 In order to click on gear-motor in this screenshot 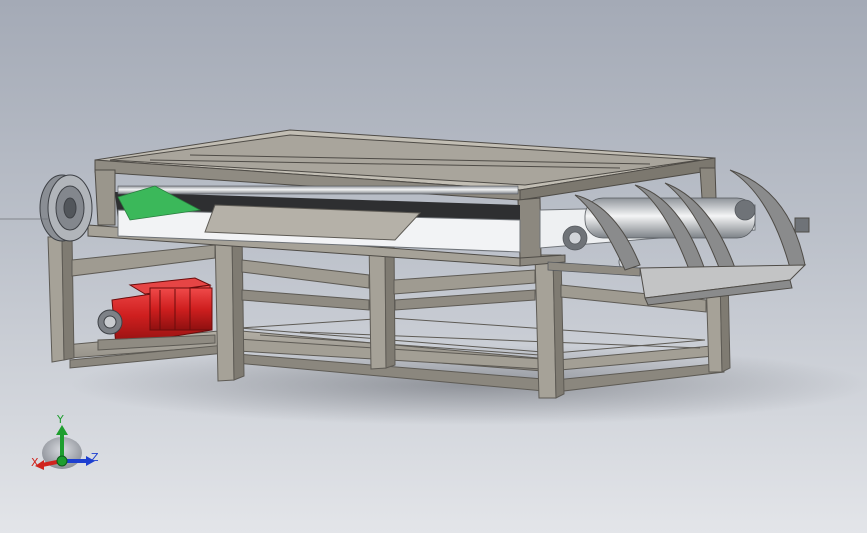, I will do `click(156, 314)`.